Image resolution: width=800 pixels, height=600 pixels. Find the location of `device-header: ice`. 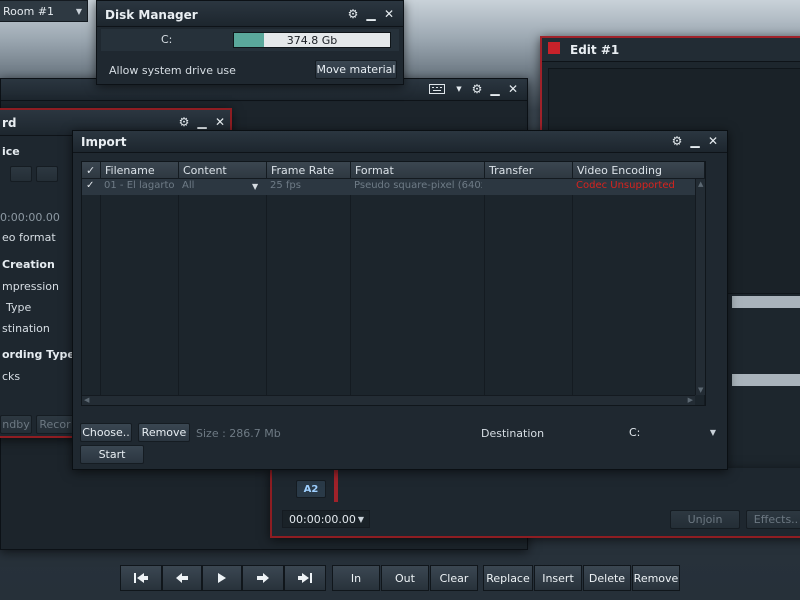

device-header: ice is located at coordinates (11, 151).